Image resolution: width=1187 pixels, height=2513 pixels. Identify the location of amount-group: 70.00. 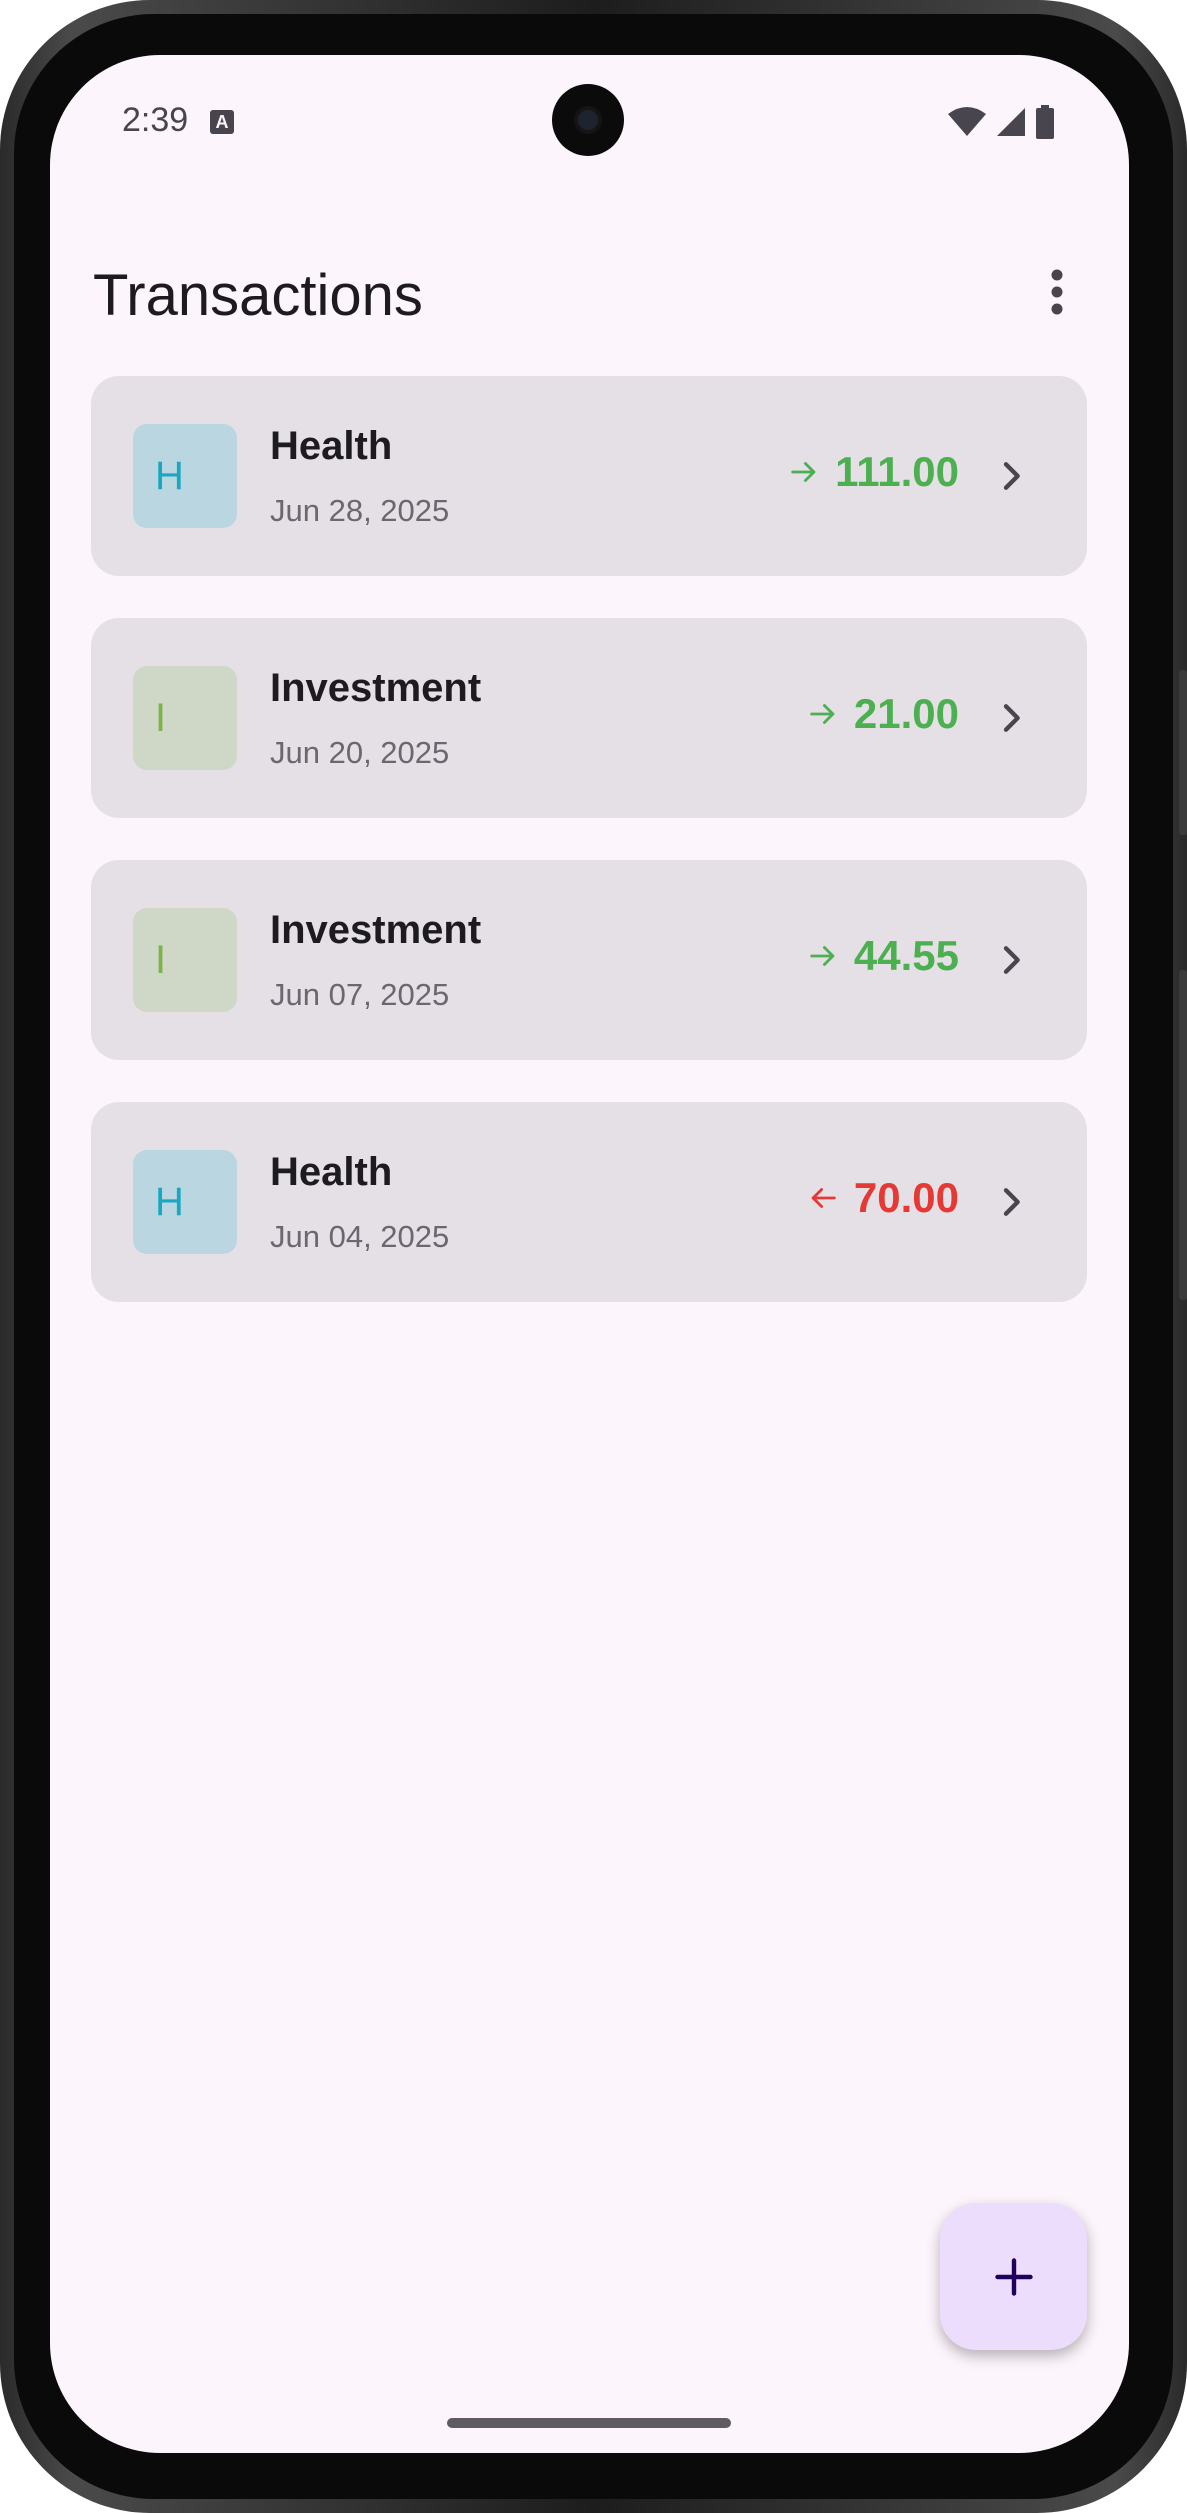
(882, 1198).